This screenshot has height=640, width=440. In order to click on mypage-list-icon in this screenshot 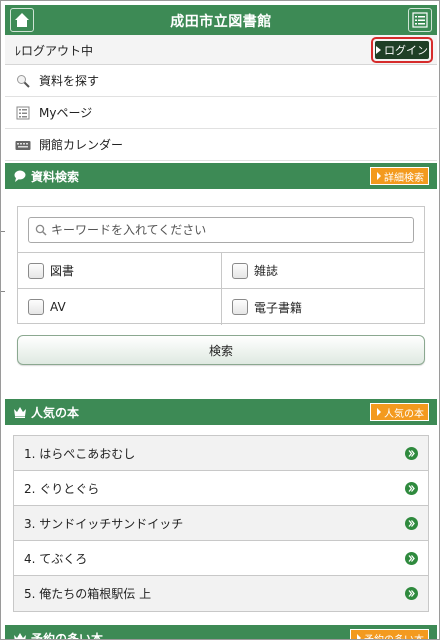, I will do `click(23, 113)`.